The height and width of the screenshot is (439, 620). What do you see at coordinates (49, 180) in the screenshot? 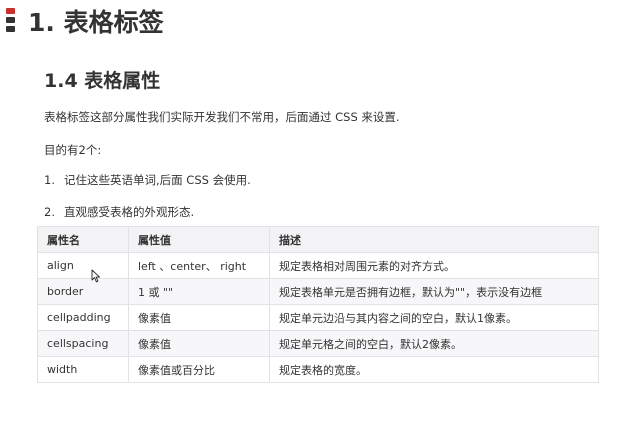
I see `list-item-number: 1.` at bounding box center [49, 180].